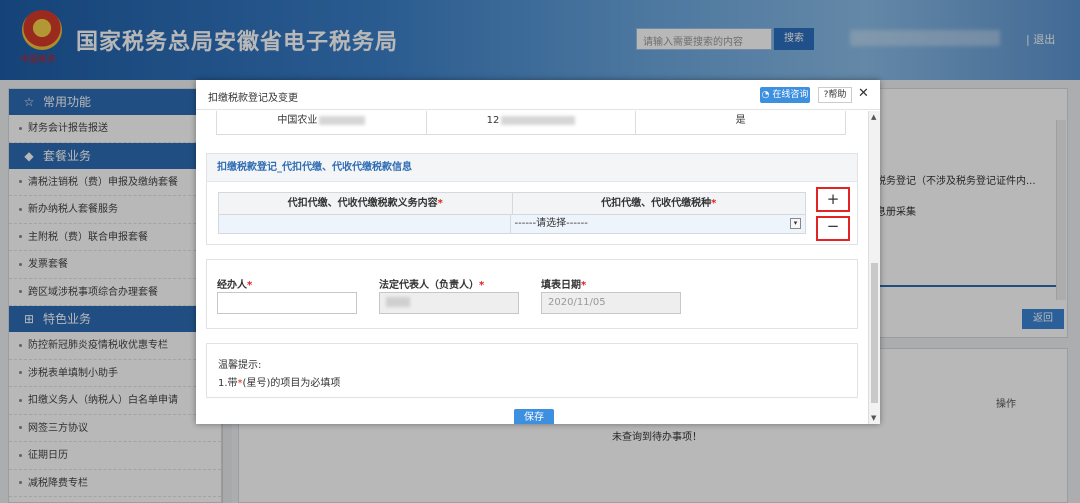  Describe the element at coordinates (658, 224) in the screenshot. I see `tax-type-select: ------请选择------ ▾` at that location.